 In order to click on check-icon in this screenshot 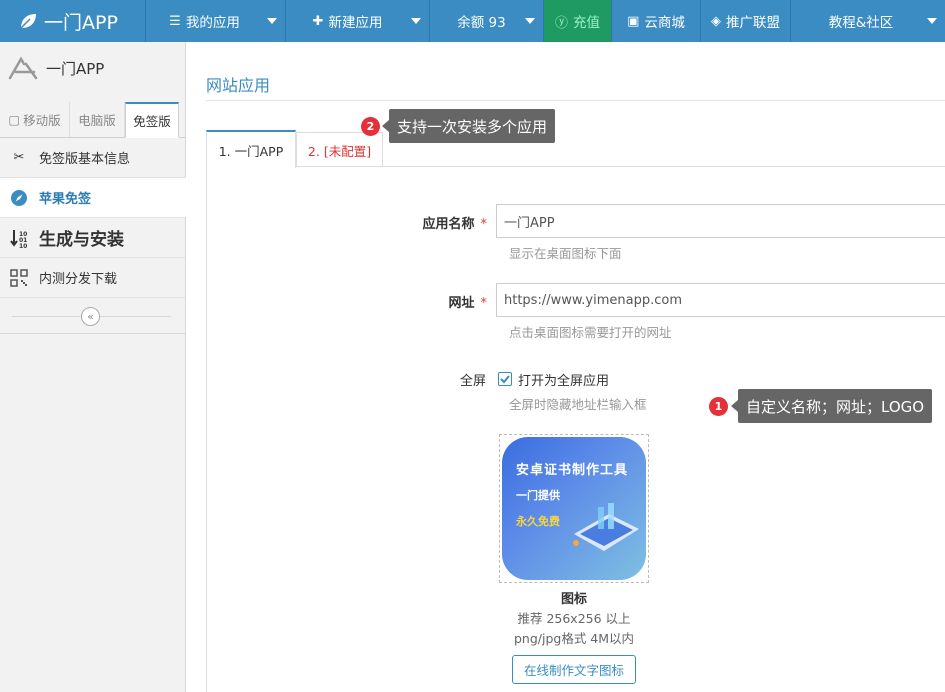, I will do `click(505, 379)`.